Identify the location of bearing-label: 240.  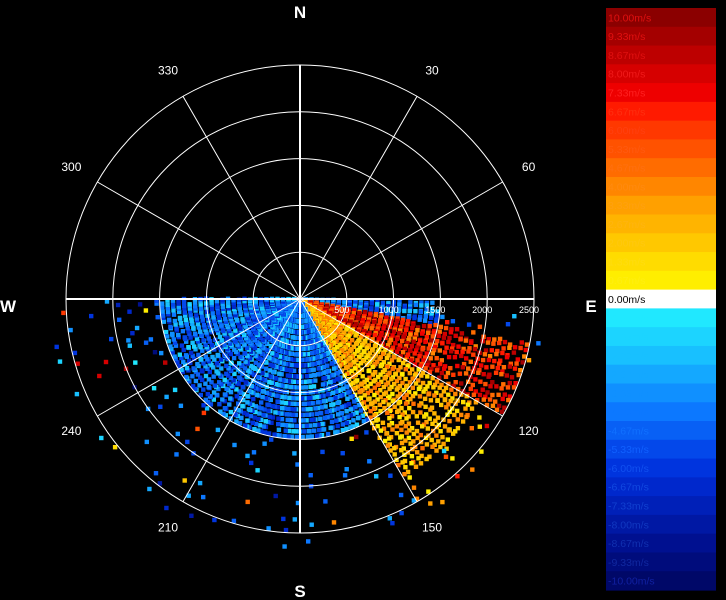
(71, 431).